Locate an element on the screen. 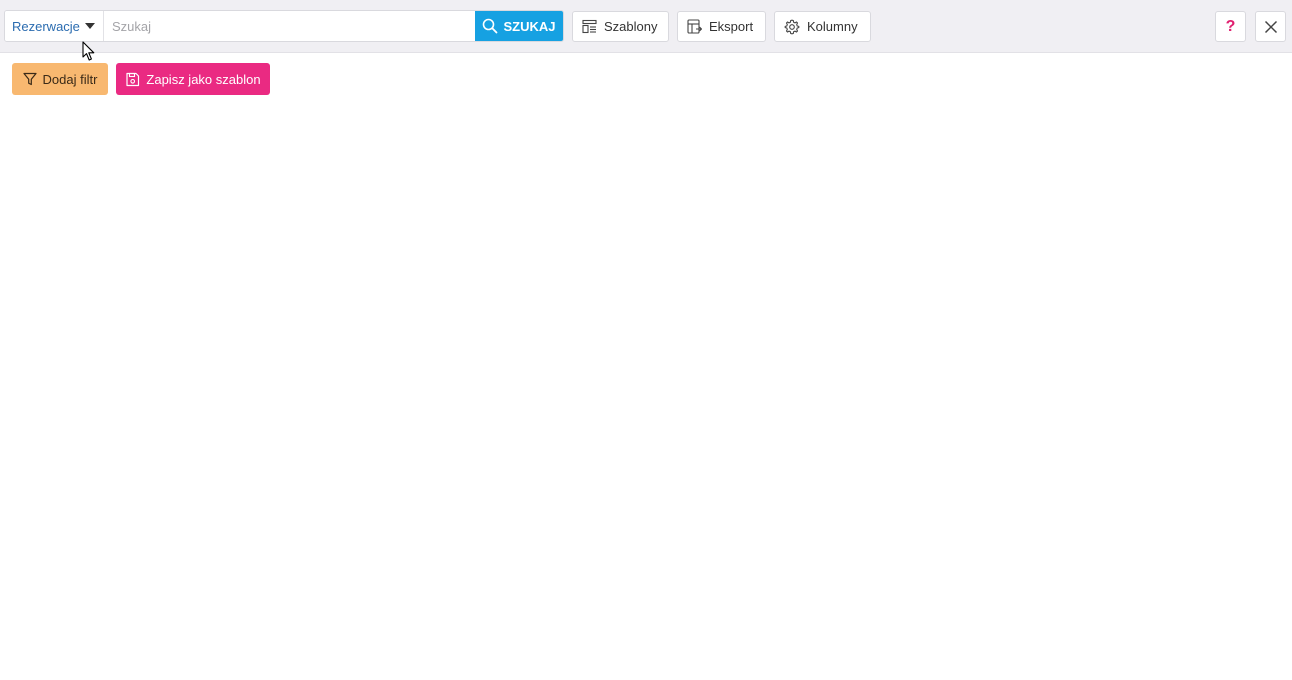 The image size is (1292, 680). export-button-label: Eksport is located at coordinates (731, 26).